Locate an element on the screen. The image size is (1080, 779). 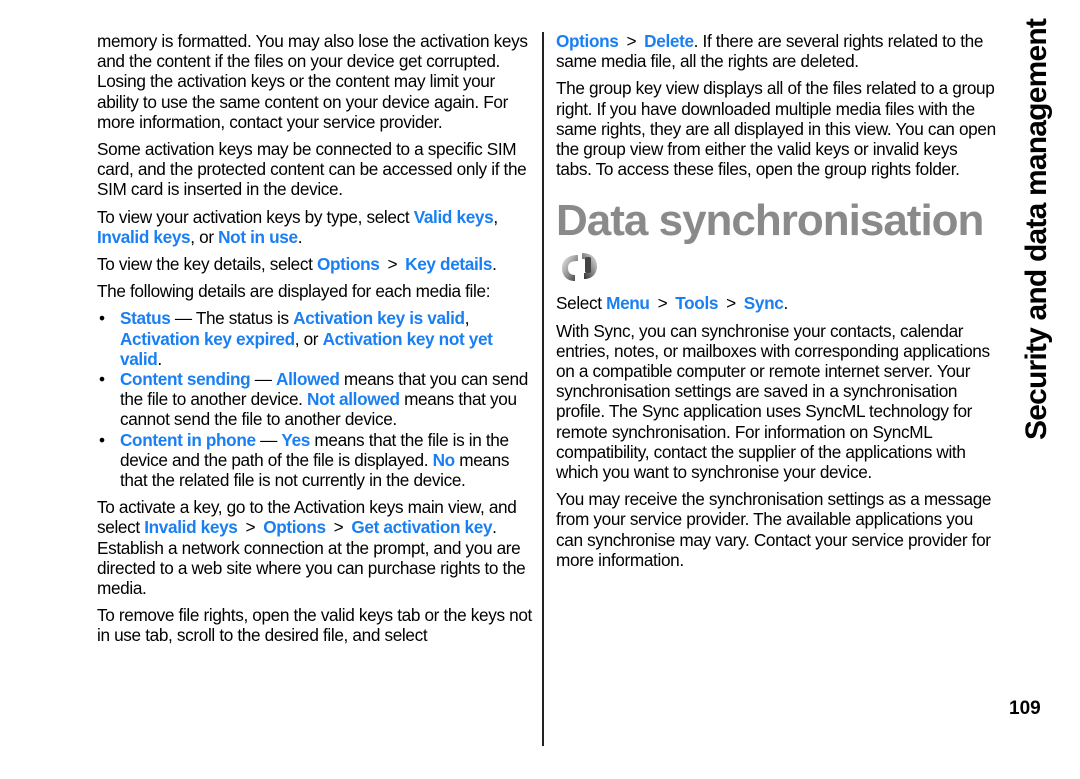
paragraph: Select Menu > Tools > Sync. is located at coordinates (776, 303).